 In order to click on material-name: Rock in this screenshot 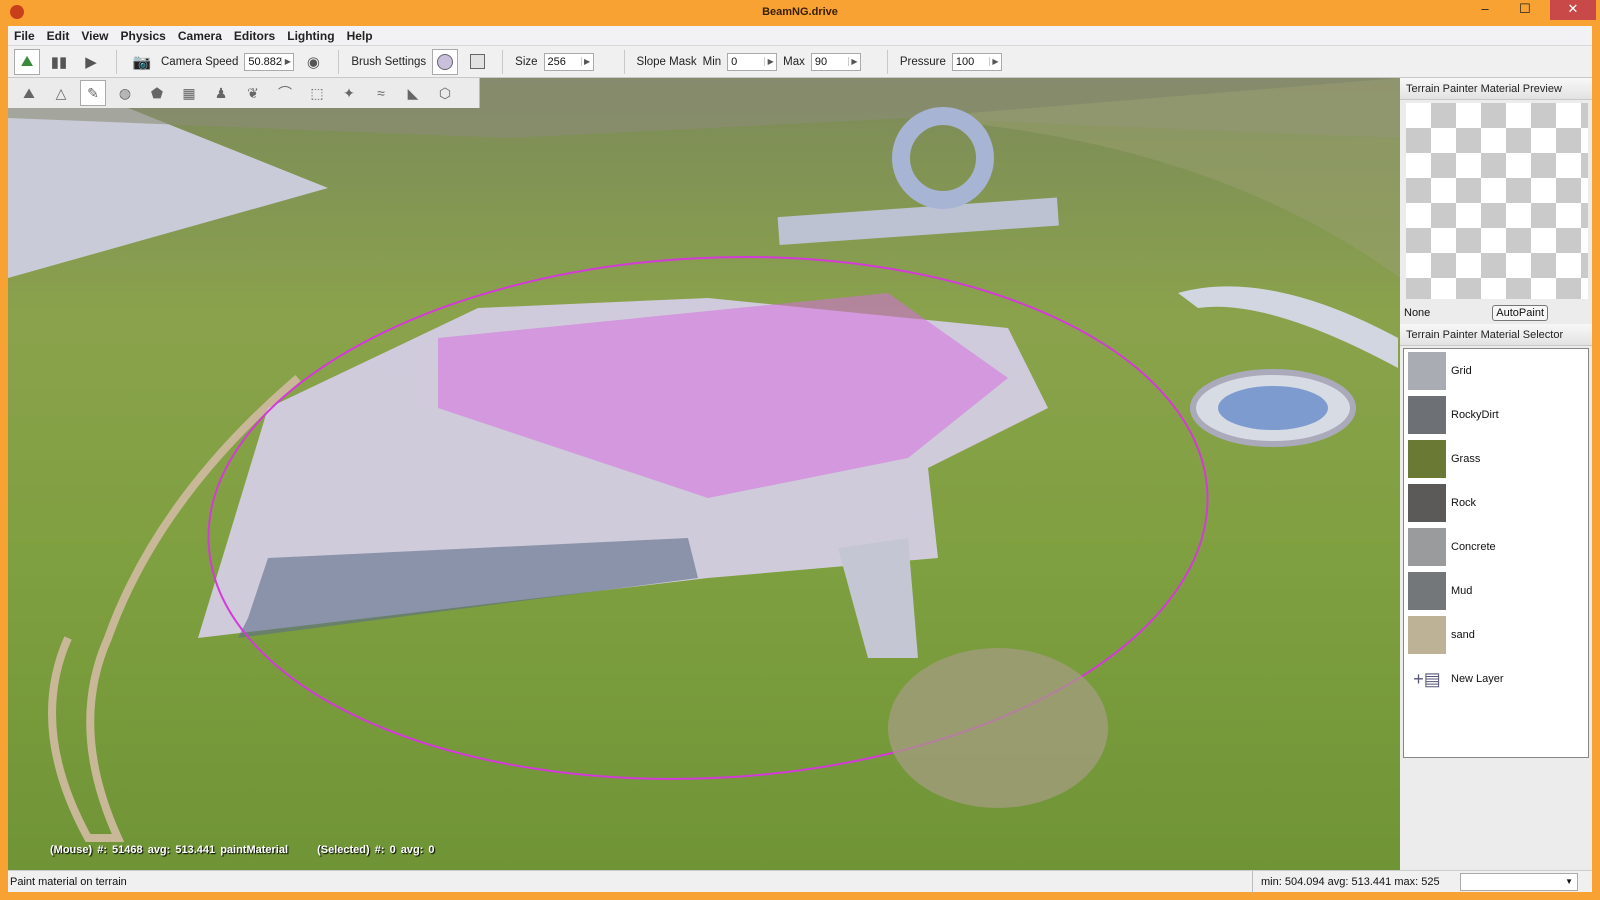, I will do `click(1464, 503)`.